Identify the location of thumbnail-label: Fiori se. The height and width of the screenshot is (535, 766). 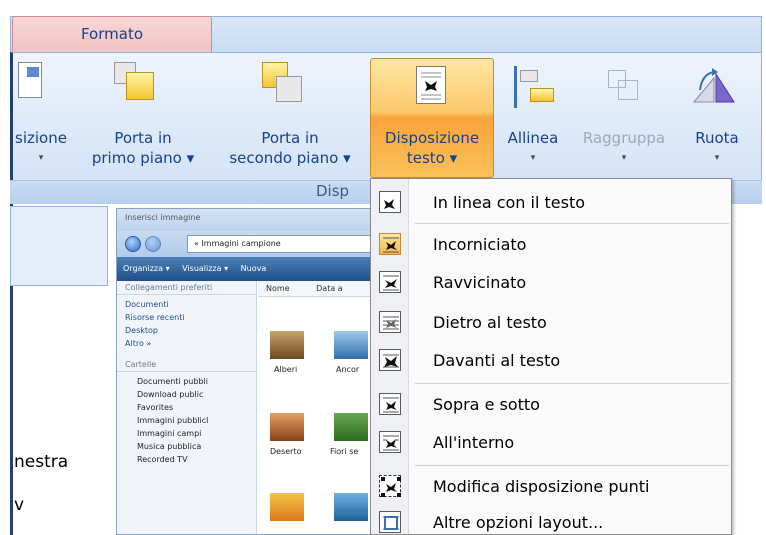
(344, 451).